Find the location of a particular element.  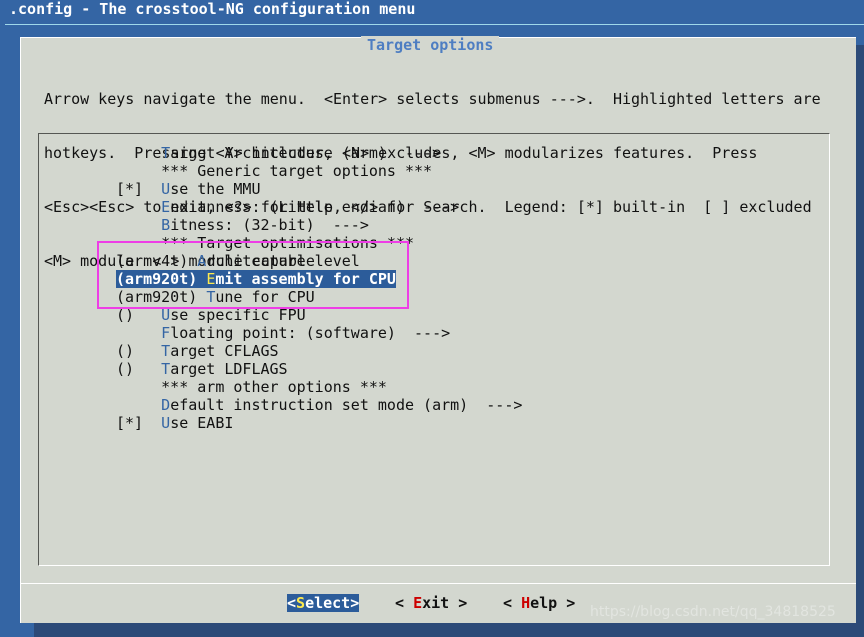

button-divider is located at coordinates (438, 583).